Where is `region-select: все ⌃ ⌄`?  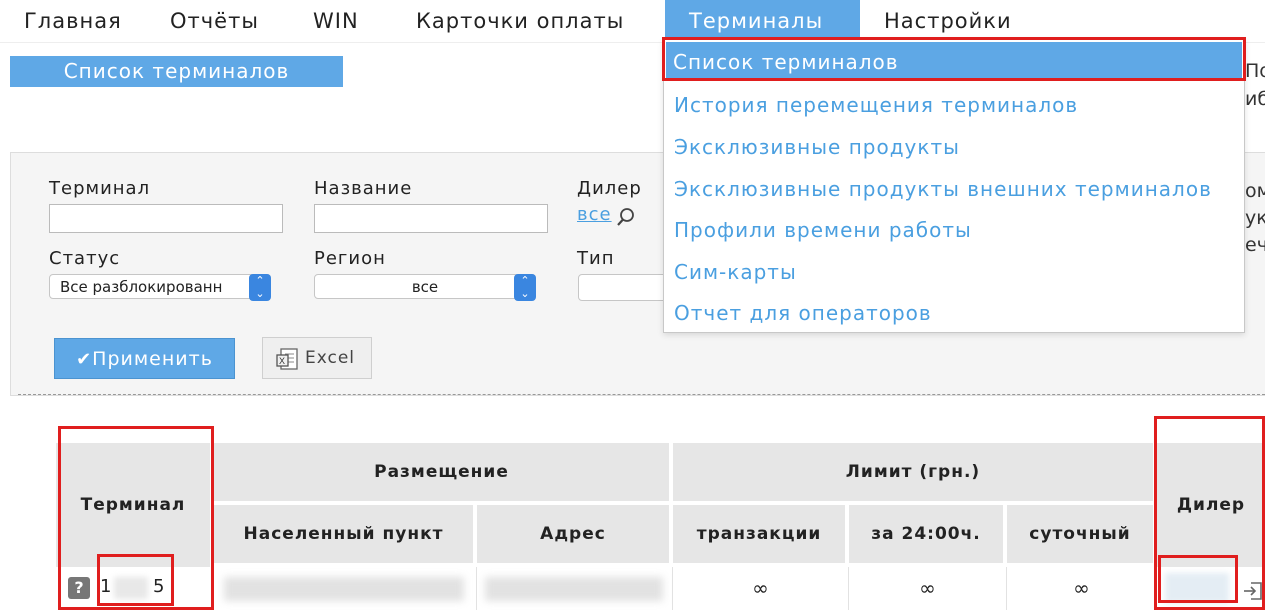 region-select: все ⌃ ⌄ is located at coordinates (425, 287).